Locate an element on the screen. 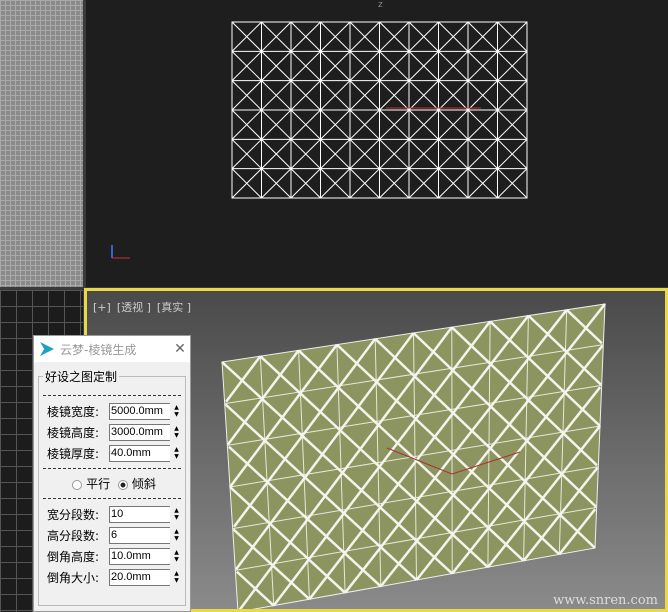 This screenshot has height=612, width=668. field-row: 棱镜高度: 3000.0mm ▲ ▼ is located at coordinates (114, 432).